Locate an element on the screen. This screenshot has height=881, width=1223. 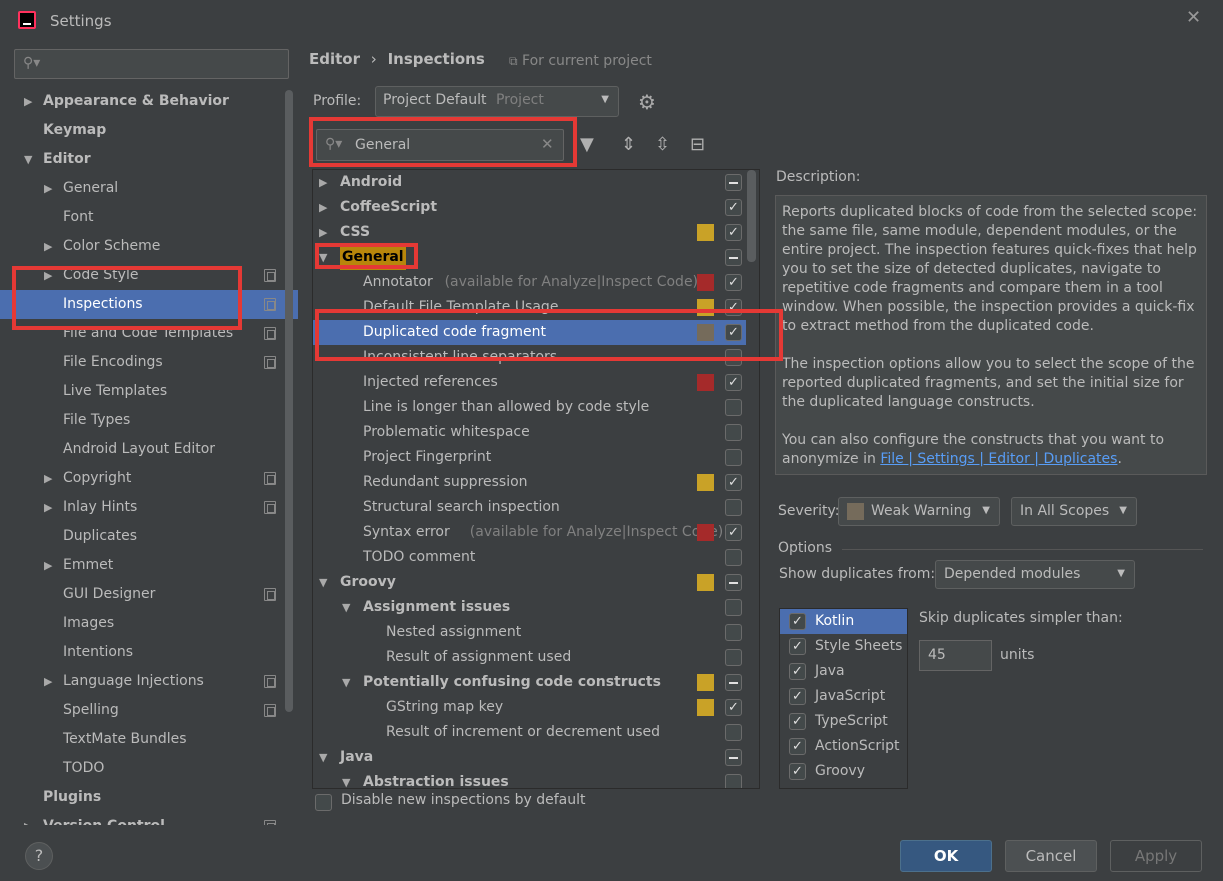
inspection-row-result-of-assignment-used: Result of assignment used is located at coordinates (529, 657).